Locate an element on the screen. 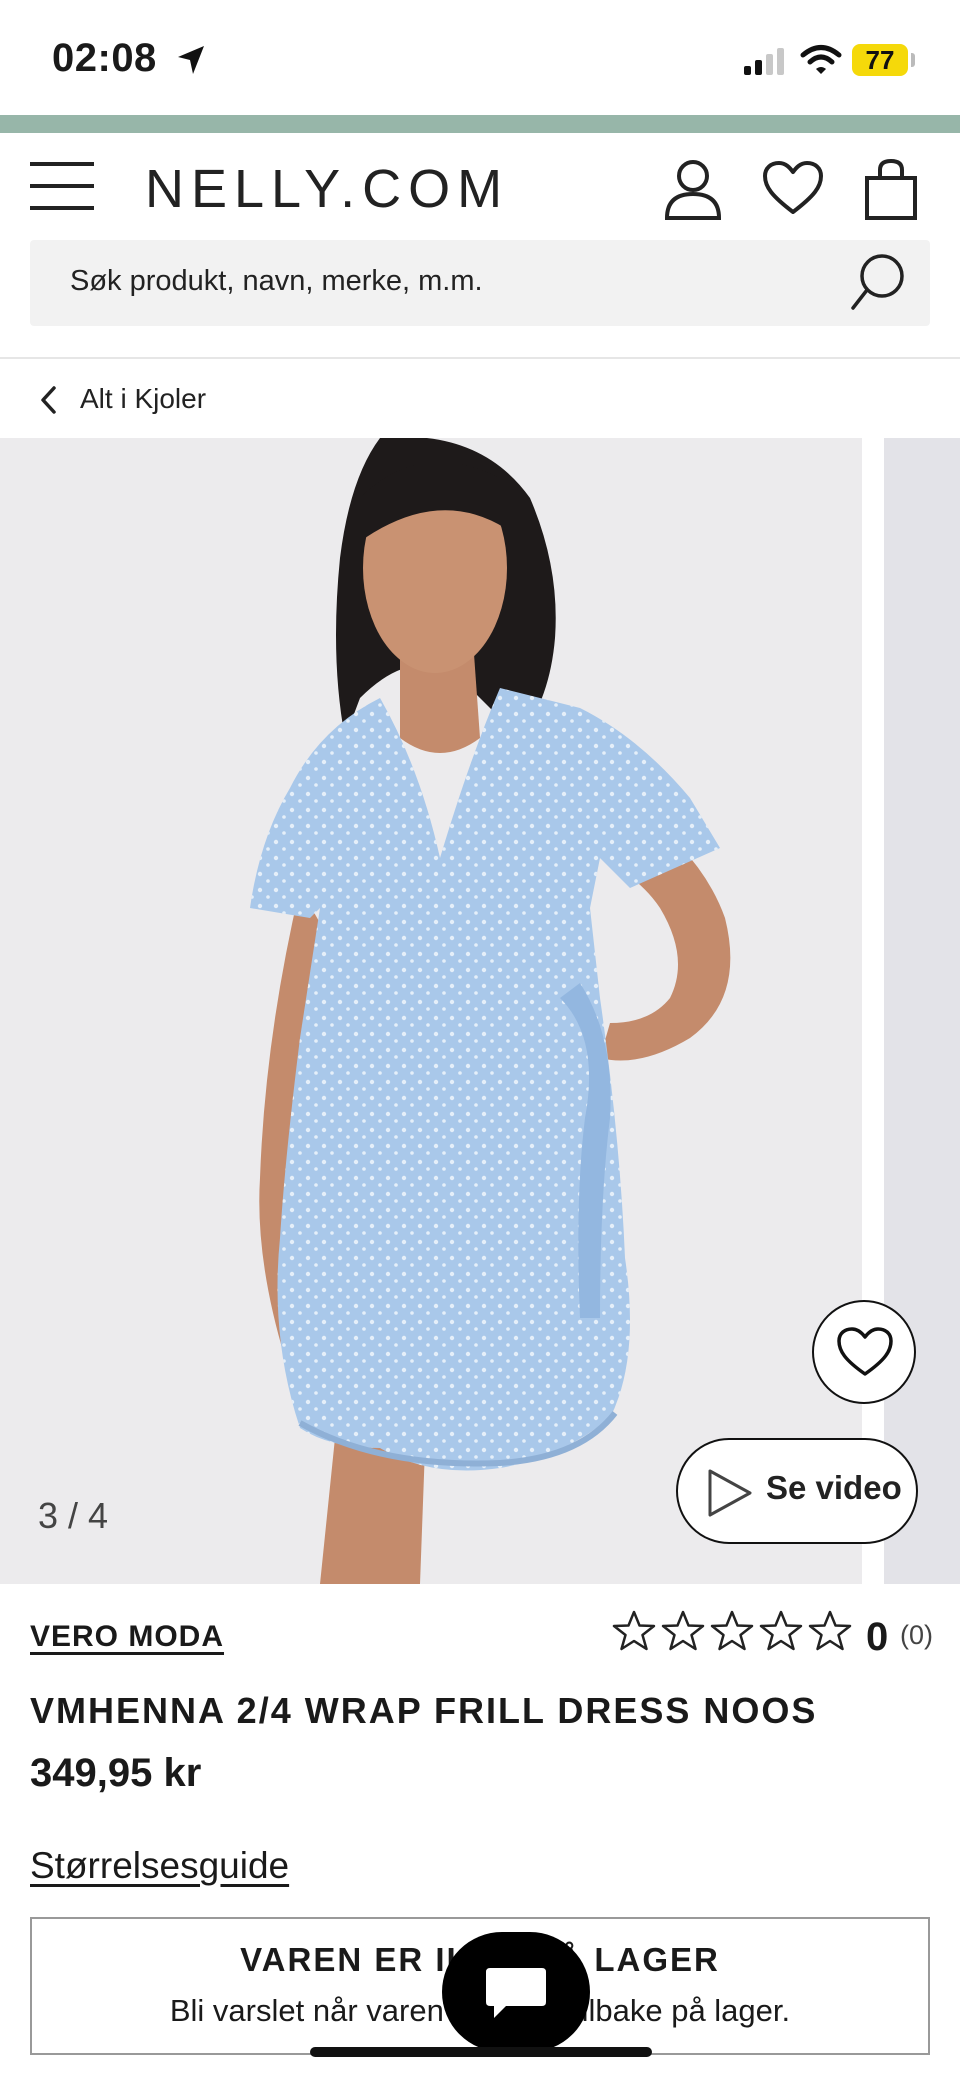 The height and width of the screenshot is (2078, 960). site-logo: NELLY.COM is located at coordinates (327, 189).